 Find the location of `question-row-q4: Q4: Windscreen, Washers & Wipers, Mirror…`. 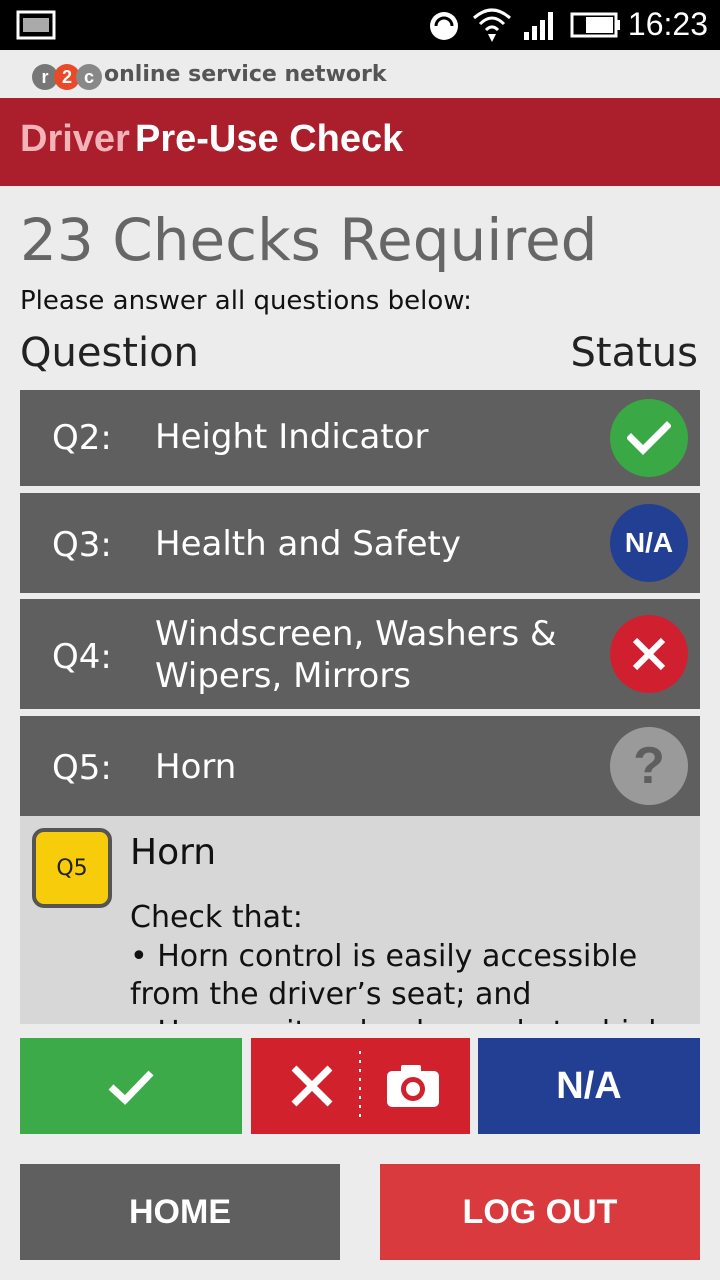

question-row-q4: Q4: Windscreen, Washers & Wipers, Mirror… is located at coordinates (360, 654).